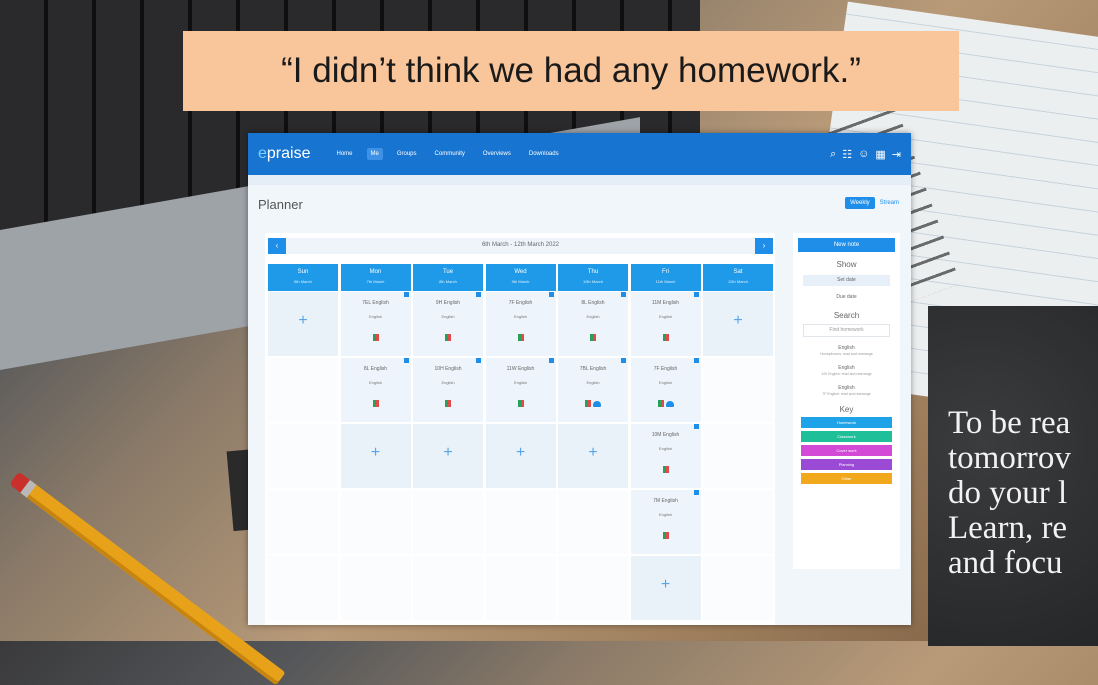  Describe the element at coordinates (665, 456) in the screenshot. I see `homework-card: 10M English English` at that location.